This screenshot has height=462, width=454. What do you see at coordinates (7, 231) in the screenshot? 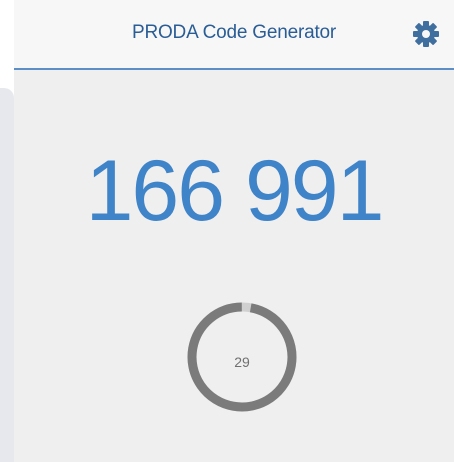
I see `background-panel` at bounding box center [7, 231].